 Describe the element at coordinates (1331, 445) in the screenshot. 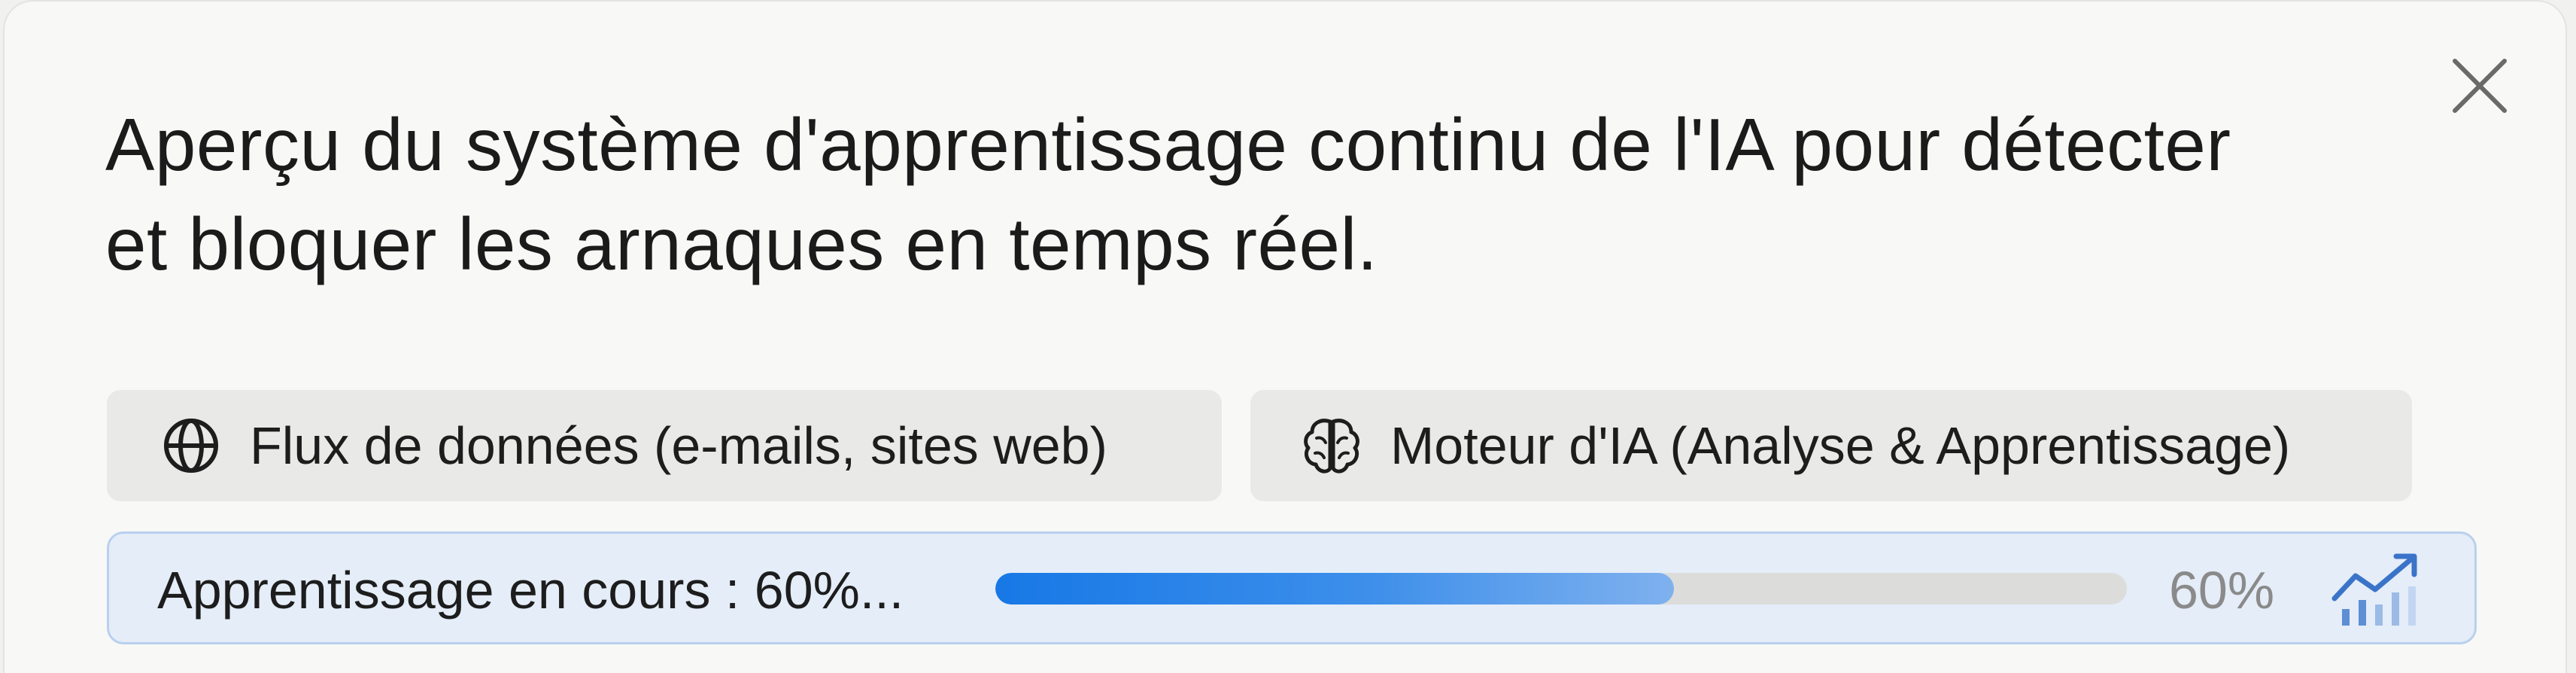

I see `brain-icon` at that location.